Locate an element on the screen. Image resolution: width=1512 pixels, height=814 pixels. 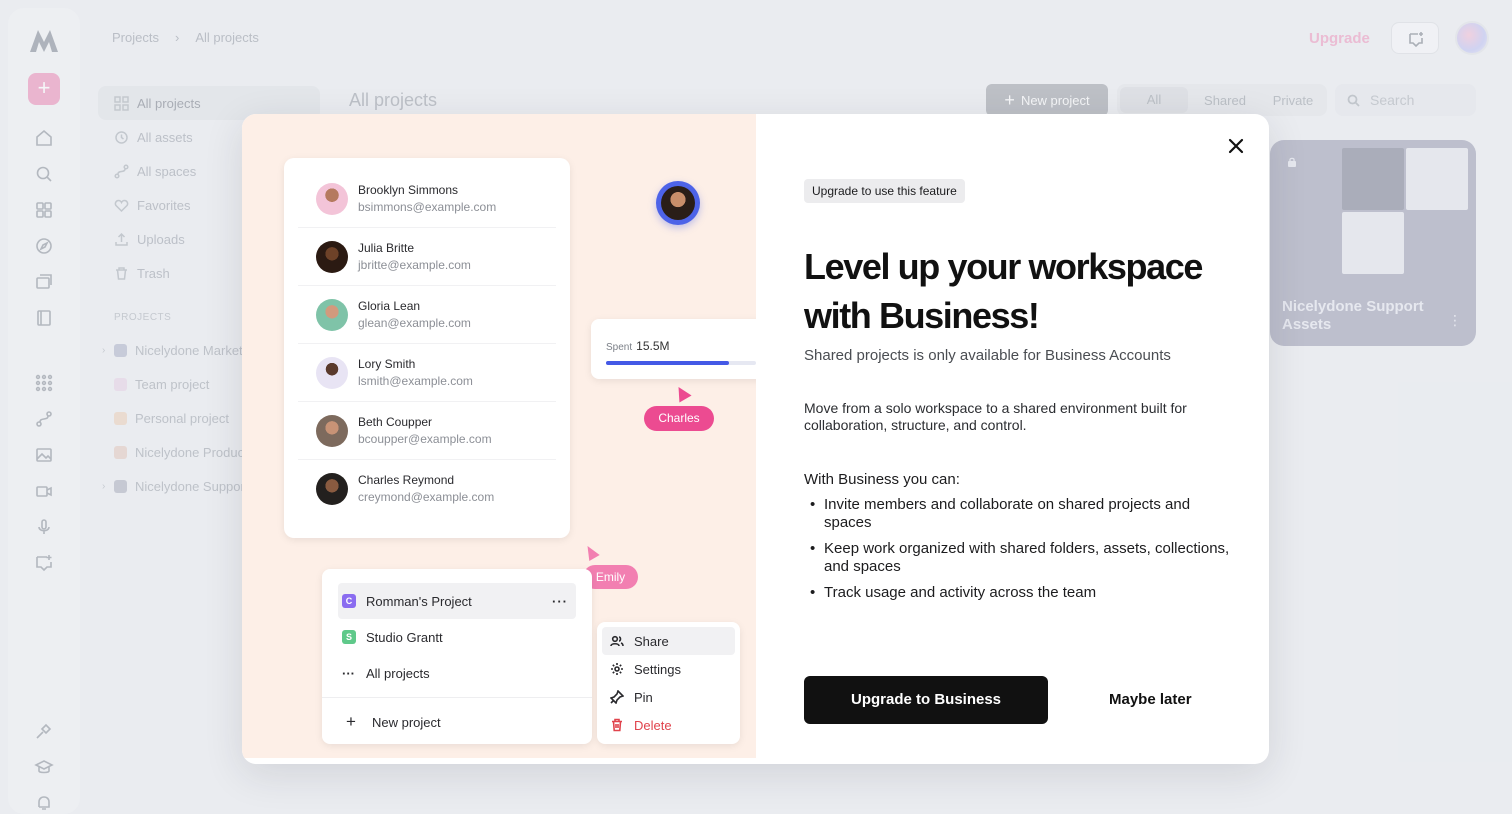
spent-progress-fill is located at coordinates (667, 363).